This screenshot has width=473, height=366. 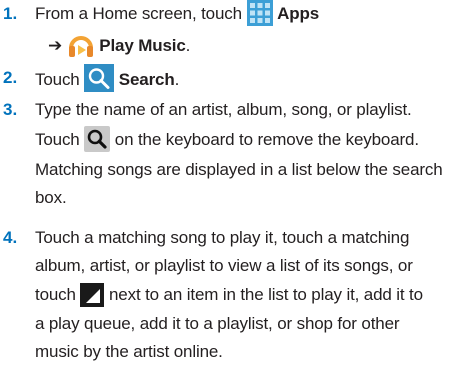 What do you see at coordinates (92, 295) in the screenshot?
I see `context-menu-icon` at bounding box center [92, 295].